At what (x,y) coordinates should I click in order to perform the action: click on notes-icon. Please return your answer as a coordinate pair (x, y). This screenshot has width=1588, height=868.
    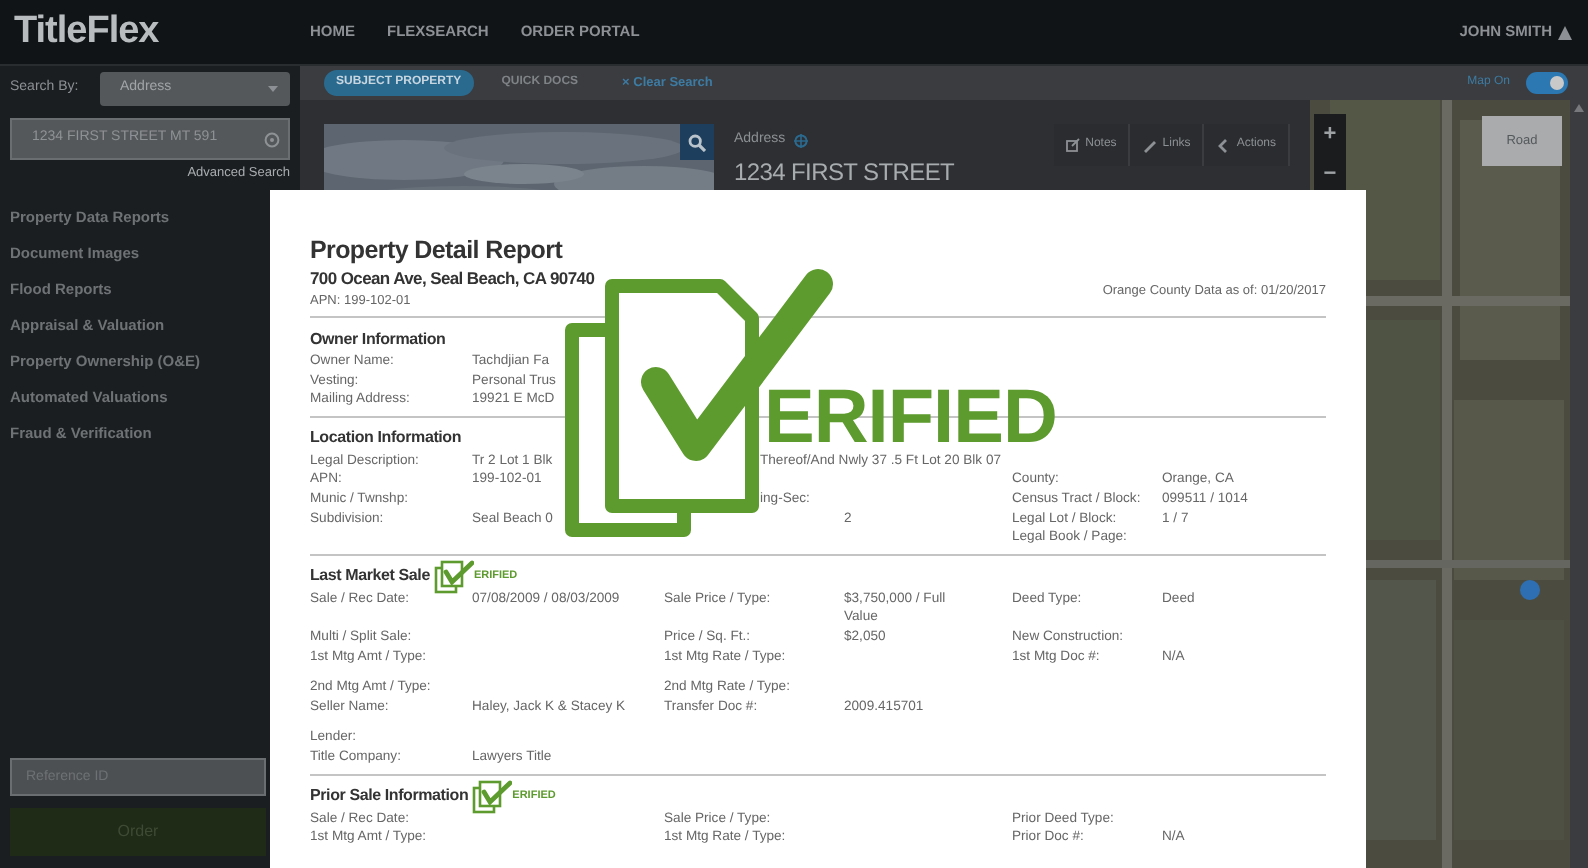
    Looking at the image, I should click on (1073, 145).